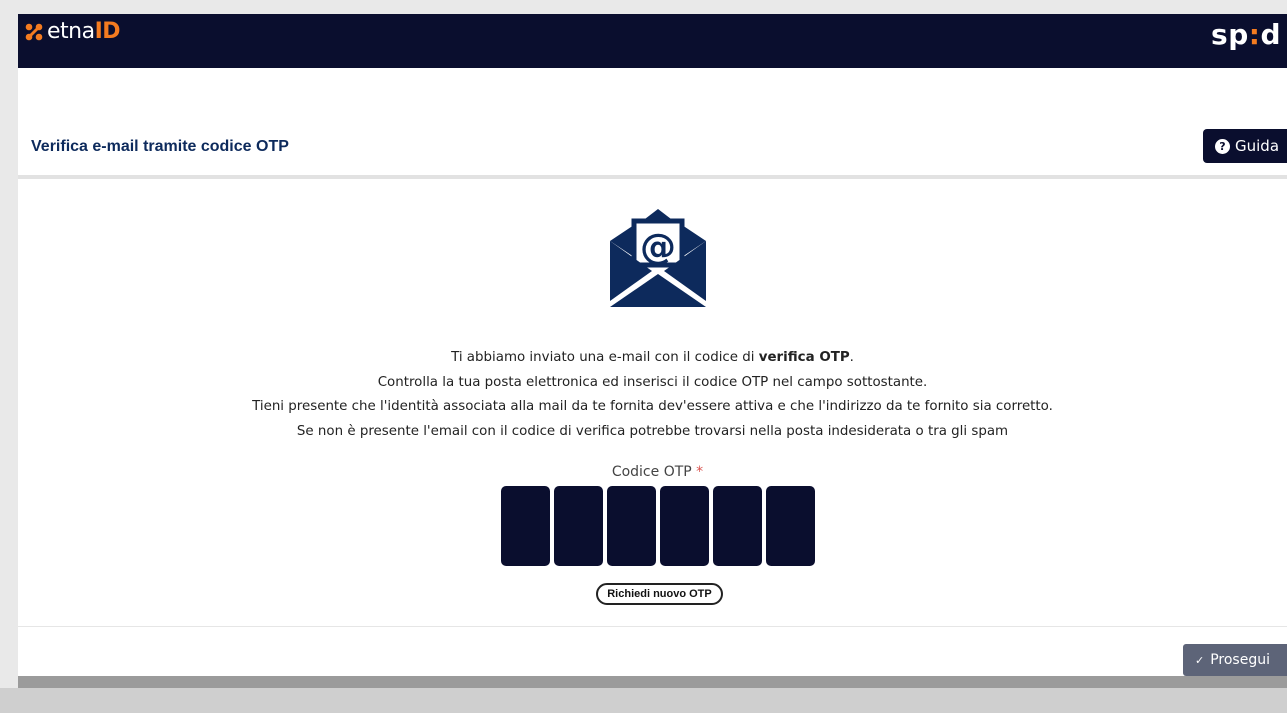 Image resolution: width=1287 pixels, height=713 pixels. What do you see at coordinates (658, 526) in the screenshot?
I see `otp-input-group` at bounding box center [658, 526].